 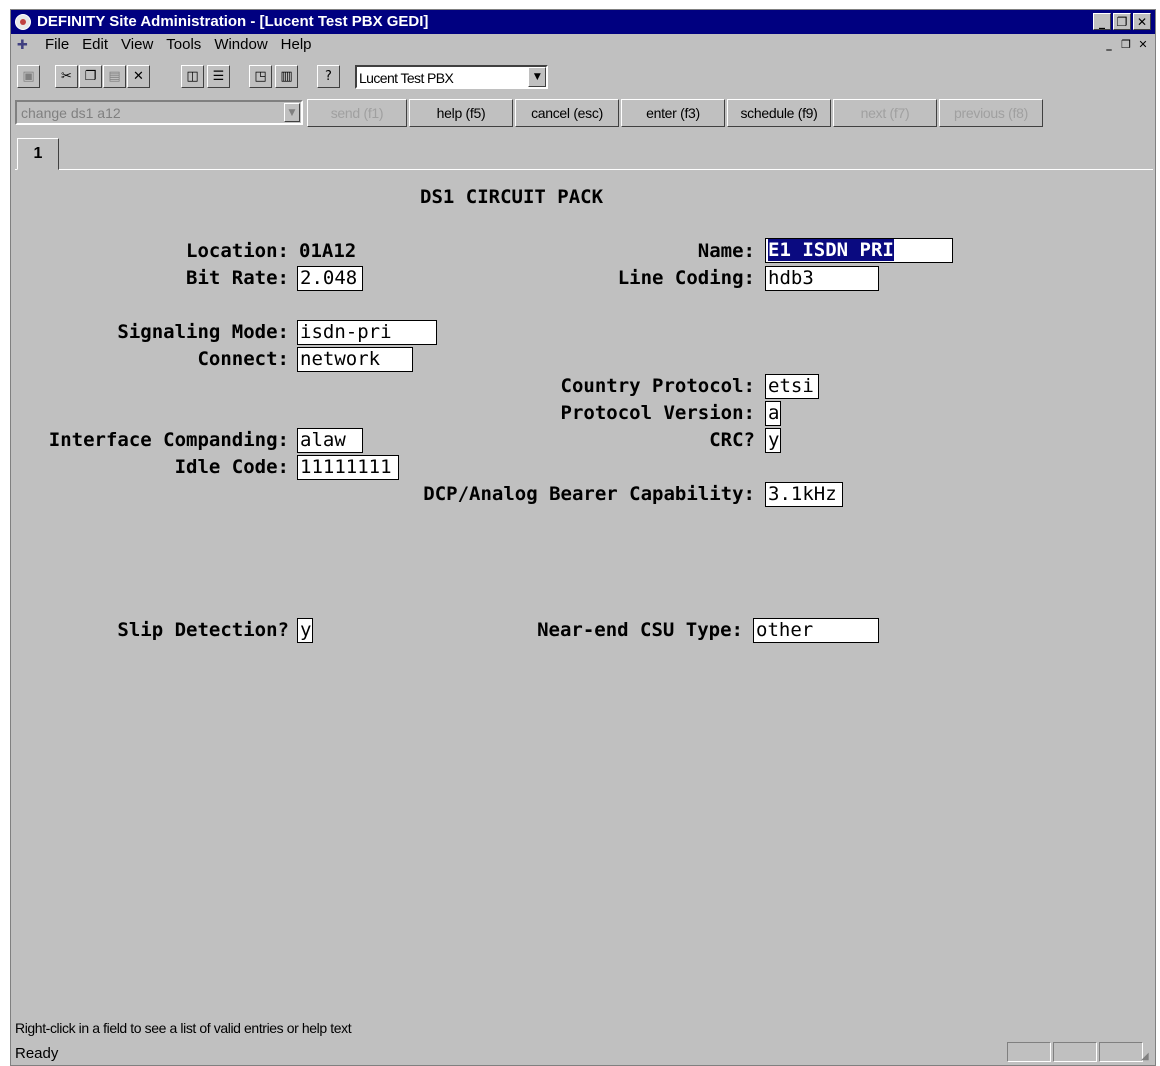 I want to click on document-caption-buttons: _ ❐ ✕, so click(x=1126, y=44).